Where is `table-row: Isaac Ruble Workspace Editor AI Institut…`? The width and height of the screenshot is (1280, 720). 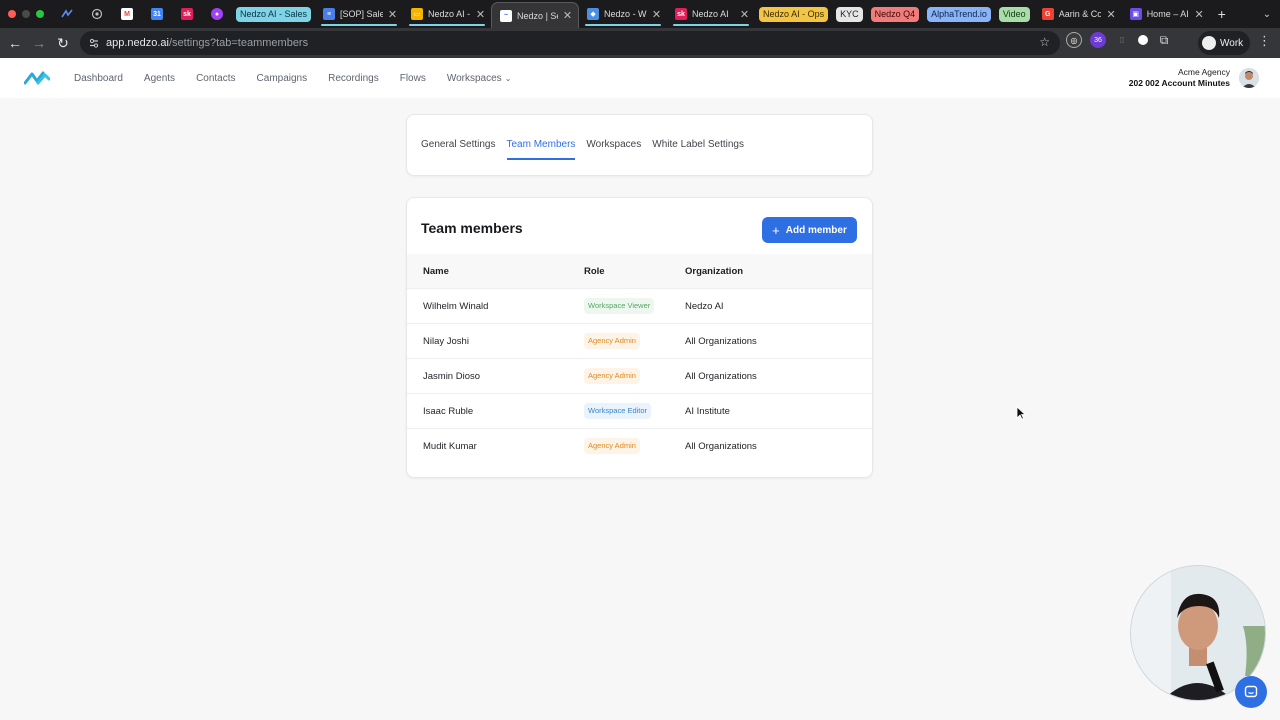
table-row: Isaac Ruble Workspace Editor AI Institut… is located at coordinates (639, 411).